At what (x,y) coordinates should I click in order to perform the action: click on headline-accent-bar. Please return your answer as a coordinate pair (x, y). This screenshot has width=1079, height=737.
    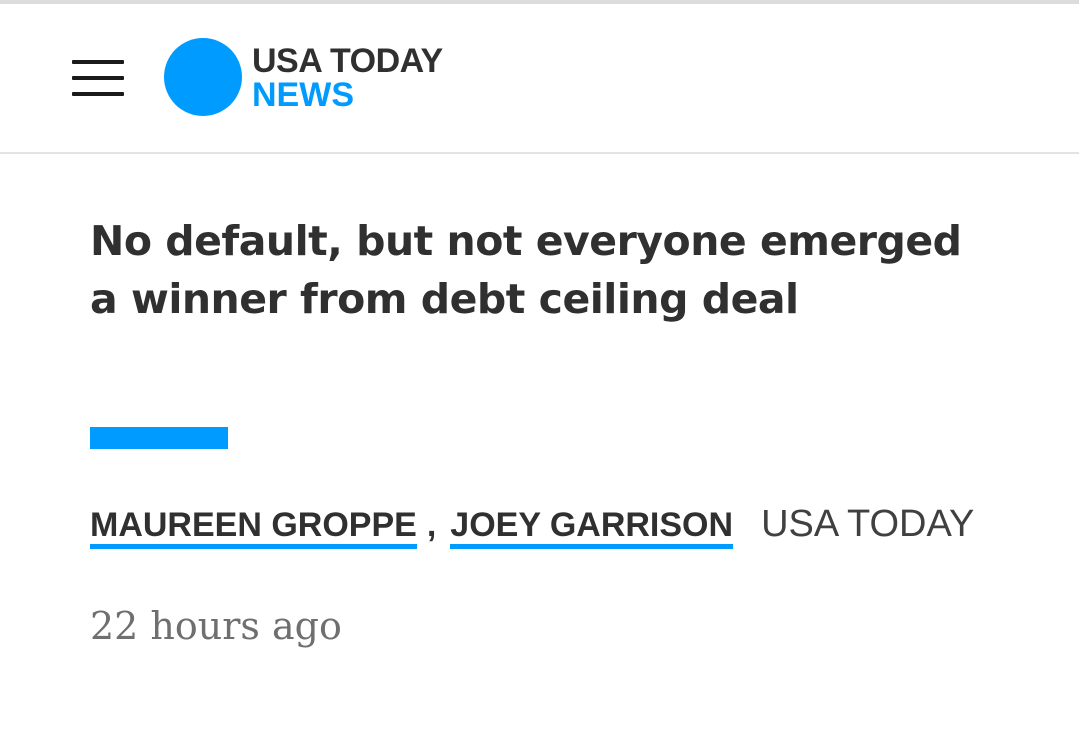
    Looking at the image, I should click on (159, 438).